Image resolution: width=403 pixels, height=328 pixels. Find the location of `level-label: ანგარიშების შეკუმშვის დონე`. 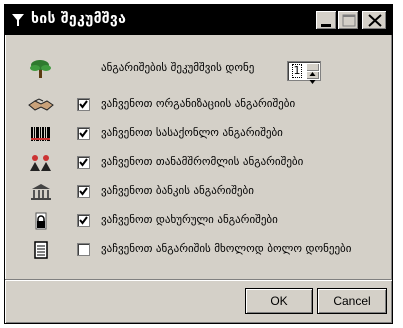

level-label: ანგარიშების შეკუმშვის დონე is located at coordinates (178, 67).